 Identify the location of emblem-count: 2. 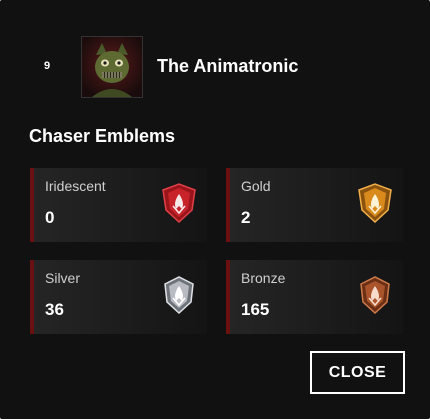
(246, 217).